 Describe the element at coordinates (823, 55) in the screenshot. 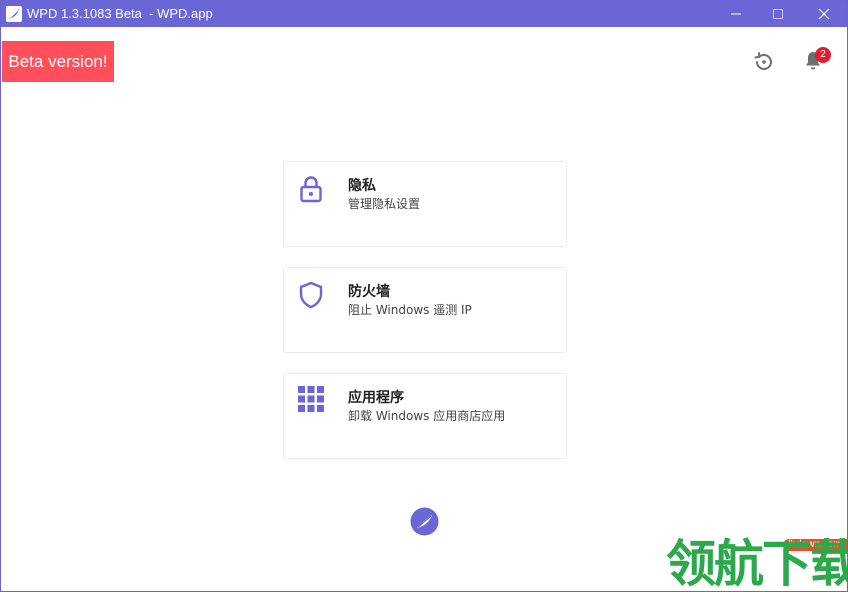

I see `notification-count-badge: 2` at that location.